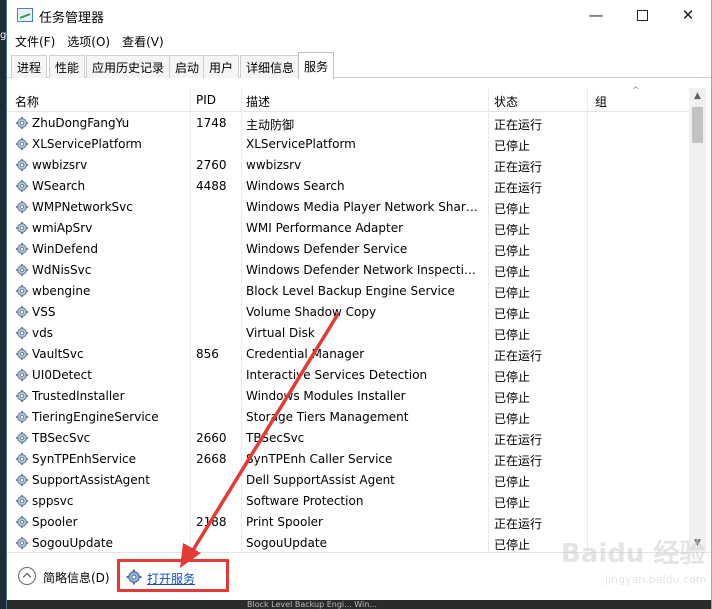 The width and height of the screenshot is (712, 609). I want to click on service-description: Software Protection, so click(305, 501).